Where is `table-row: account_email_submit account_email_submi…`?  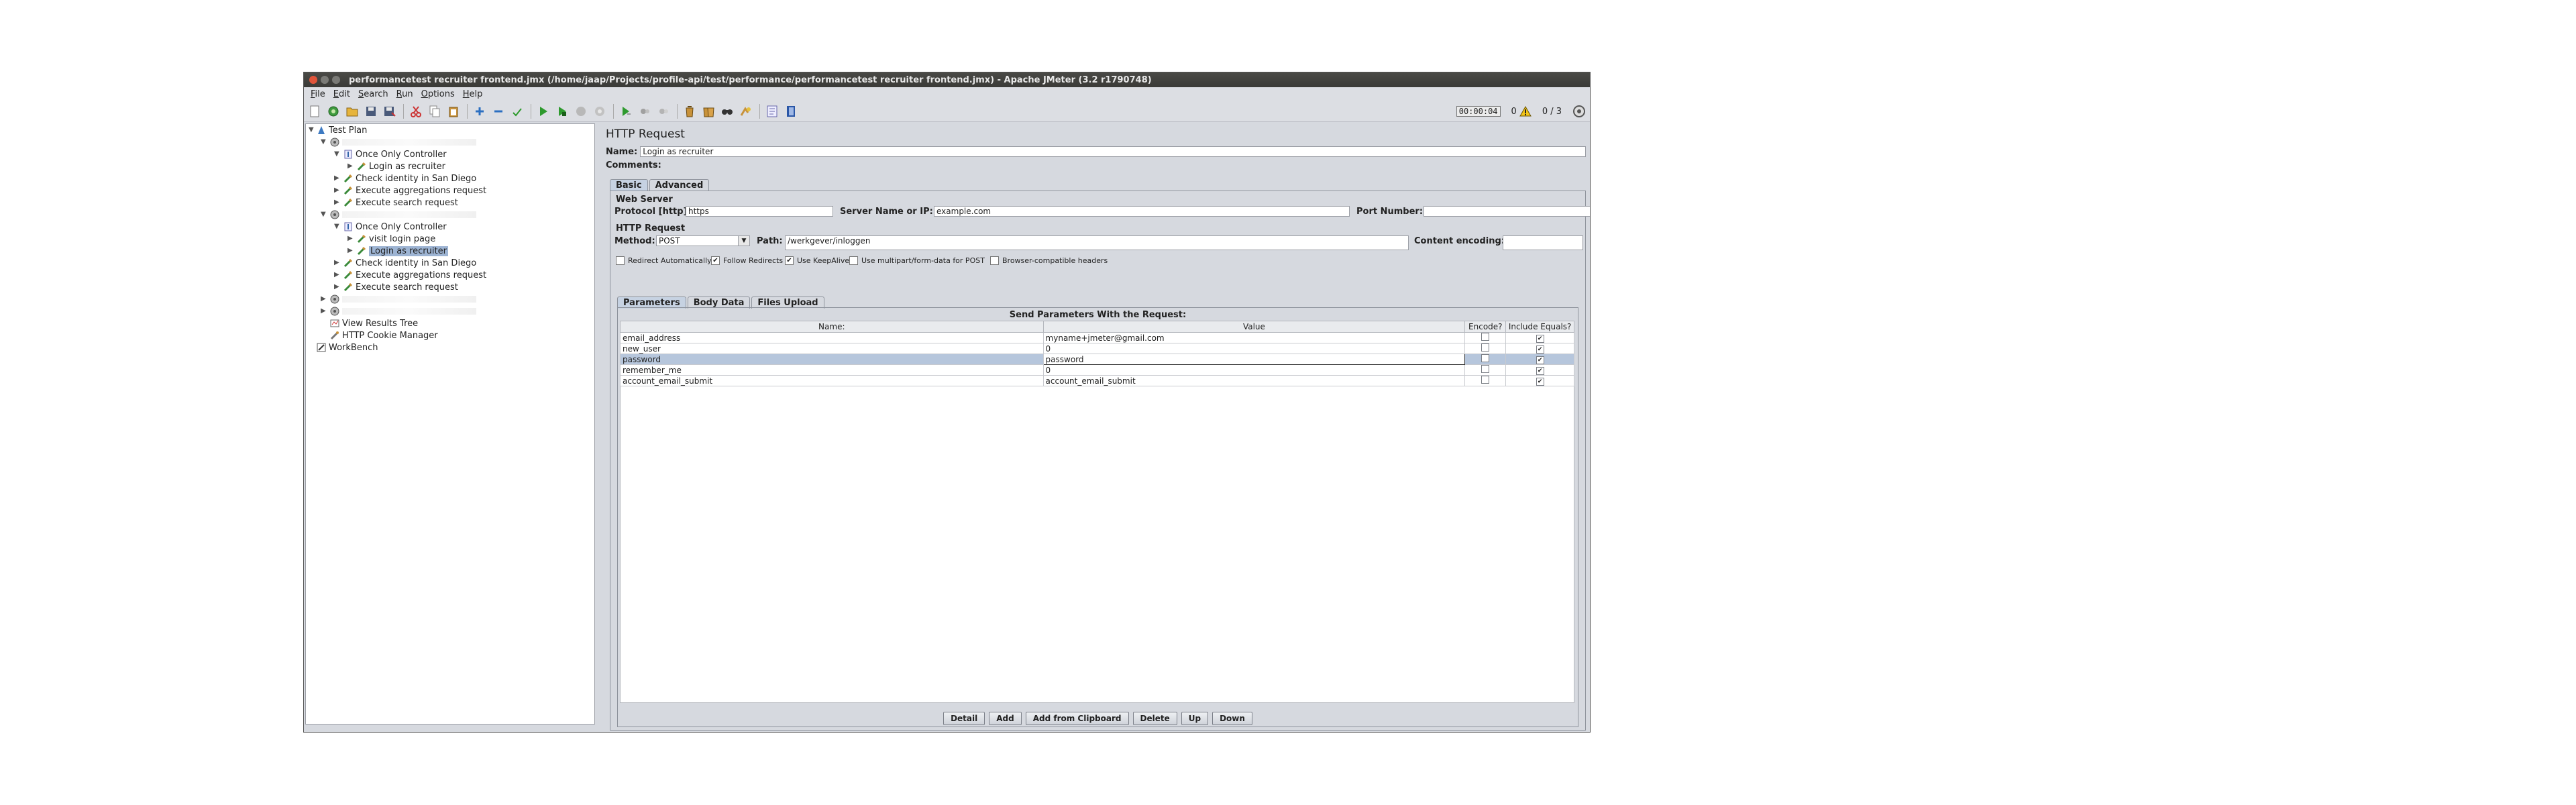 table-row: account_email_submit account_email_submi… is located at coordinates (1097, 380).